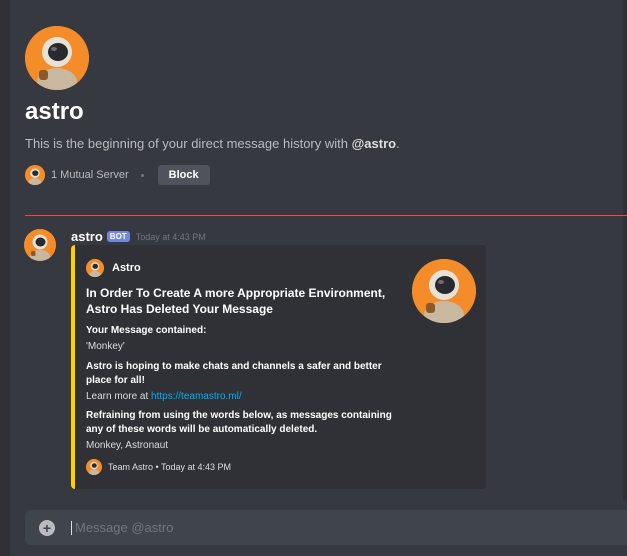 Image resolution: width=627 pixels, height=556 pixels. I want to click on embed-footer: Team Astro • Today at 4:43 PM, so click(158, 467).